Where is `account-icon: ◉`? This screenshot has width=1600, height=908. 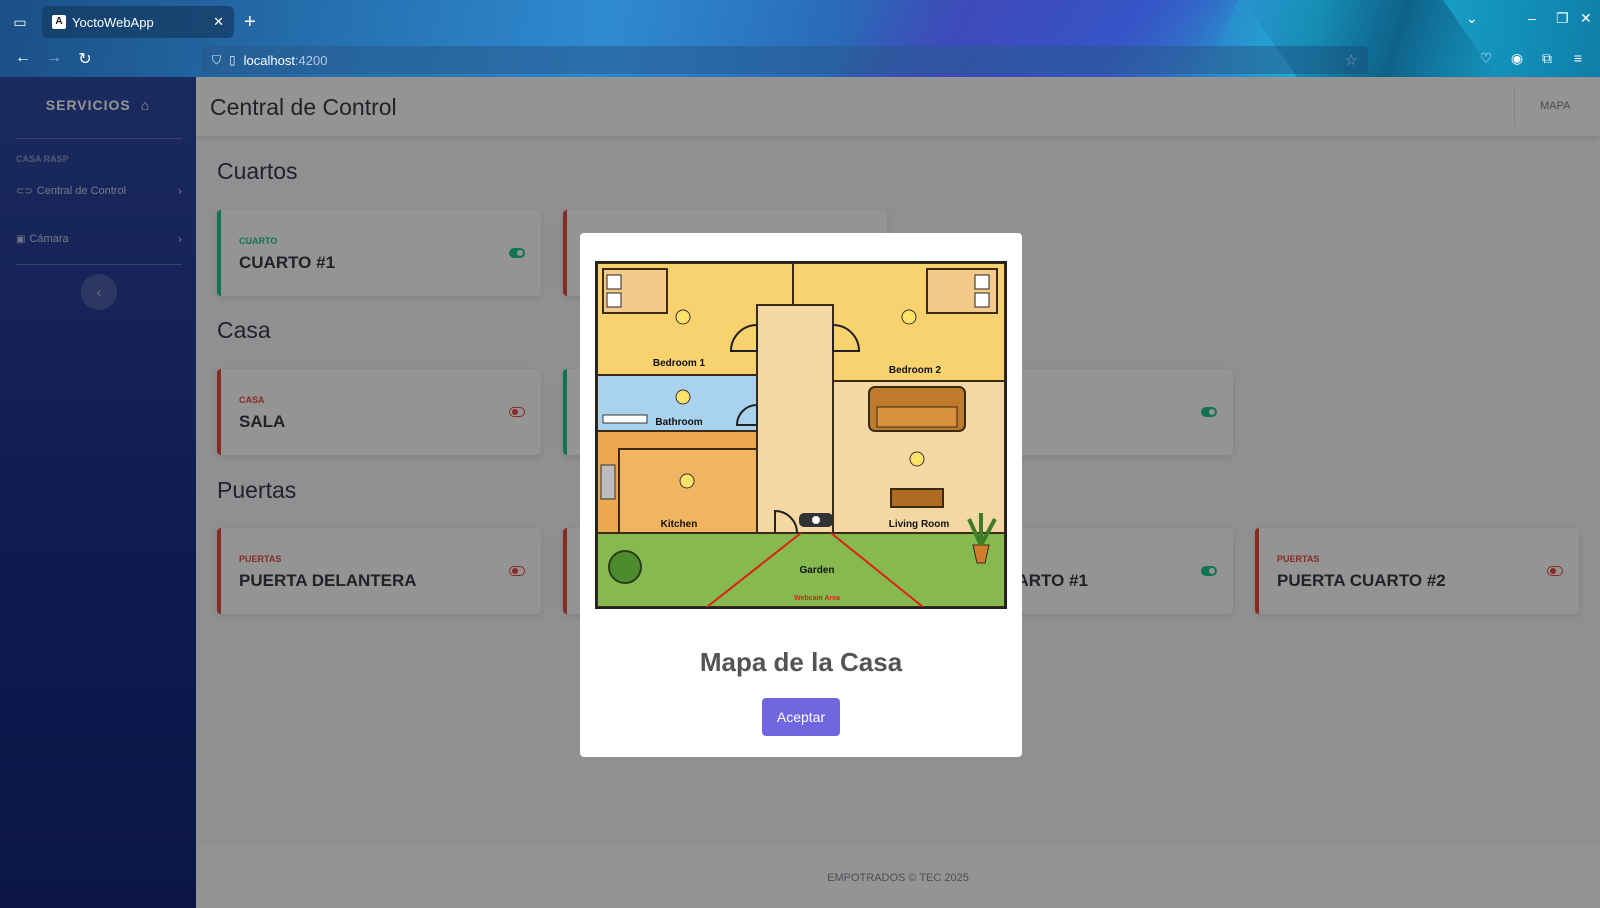 account-icon: ◉ is located at coordinates (1517, 58).